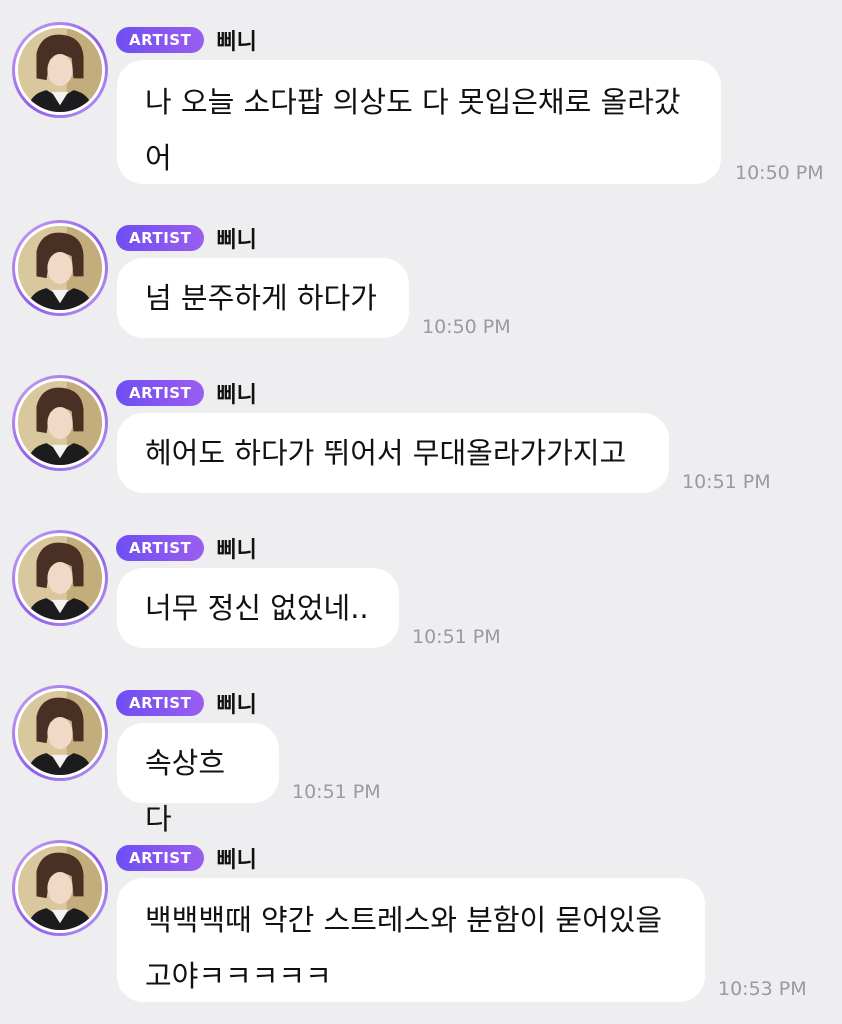 Image resolution: width=842 pixels, height=1024 pixels. What do you see at coordinates (386, 453) in the screenshot?
I see `message-line: 헤어도 하다가 뛰어서 무대올라가가지고` at bounding box center [386, 453].